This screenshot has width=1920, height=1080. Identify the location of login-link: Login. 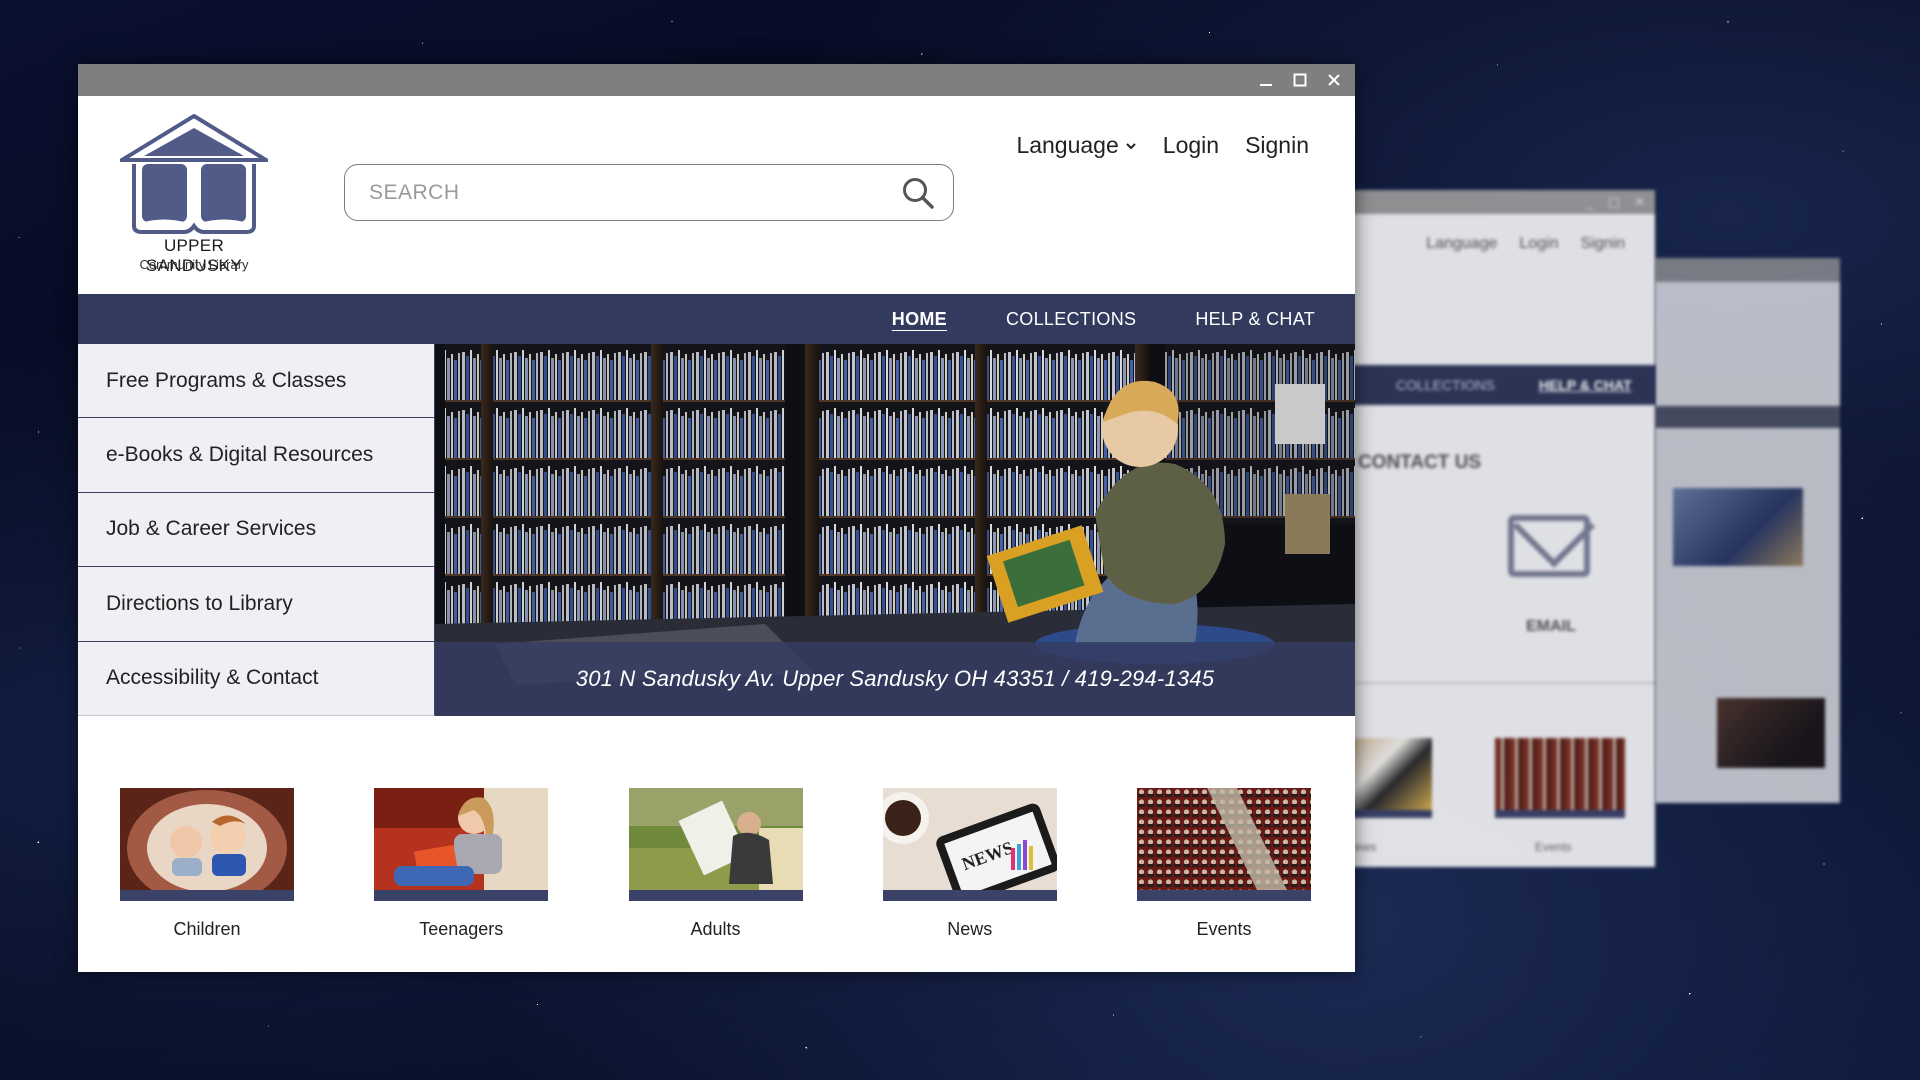
(1191, 145).